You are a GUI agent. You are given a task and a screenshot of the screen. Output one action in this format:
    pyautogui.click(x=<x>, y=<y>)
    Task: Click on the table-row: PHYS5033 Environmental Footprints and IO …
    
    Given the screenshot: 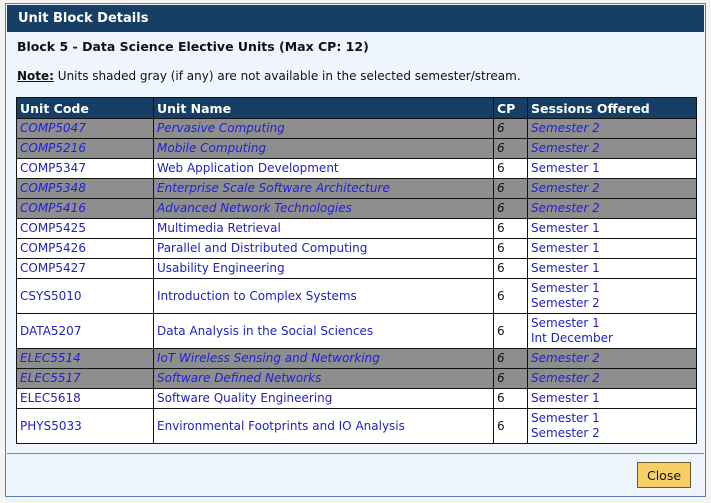 What is the action you would take?
    pyautogui.click(x=356, y=426)
    